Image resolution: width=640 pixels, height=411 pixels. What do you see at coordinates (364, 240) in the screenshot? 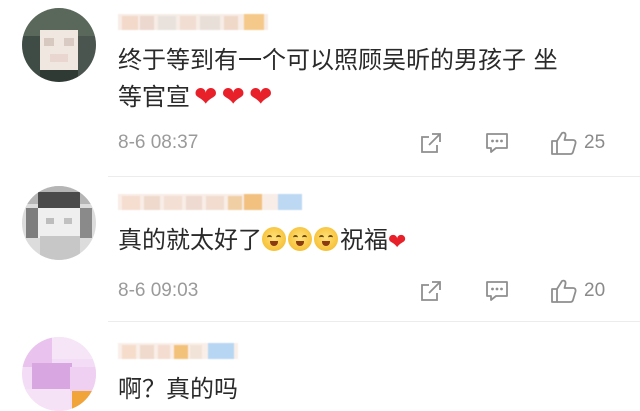
I see `comment-text-suffix: 祝福` at bounding box center [364, 240].